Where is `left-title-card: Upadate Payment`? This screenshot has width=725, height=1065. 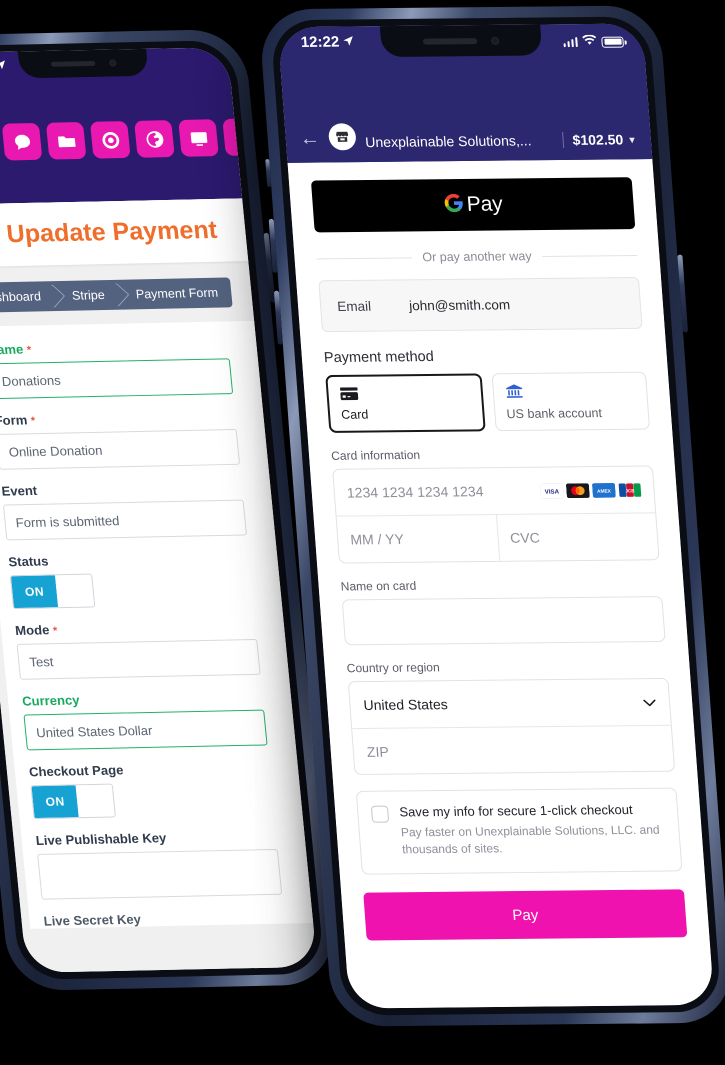
left-title-card: Upadate Payment is located at coordinates (124, 233).